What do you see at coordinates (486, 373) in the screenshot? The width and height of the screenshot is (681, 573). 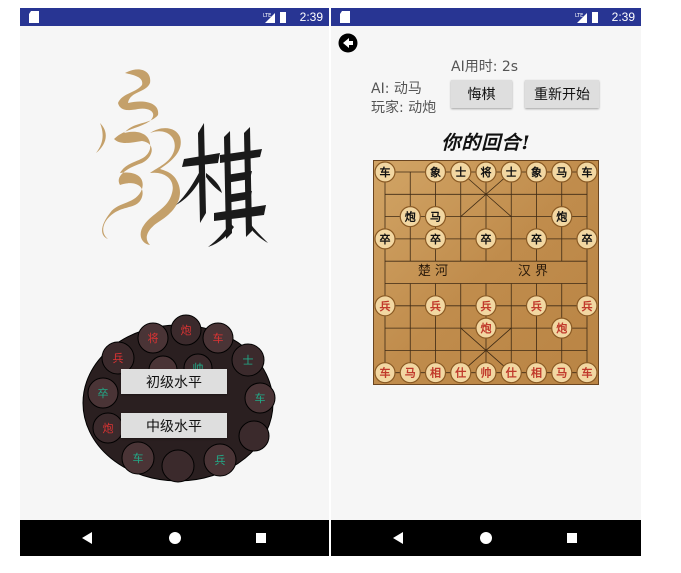 I see `red-piece: 帅` at bounding box center [486, 373].